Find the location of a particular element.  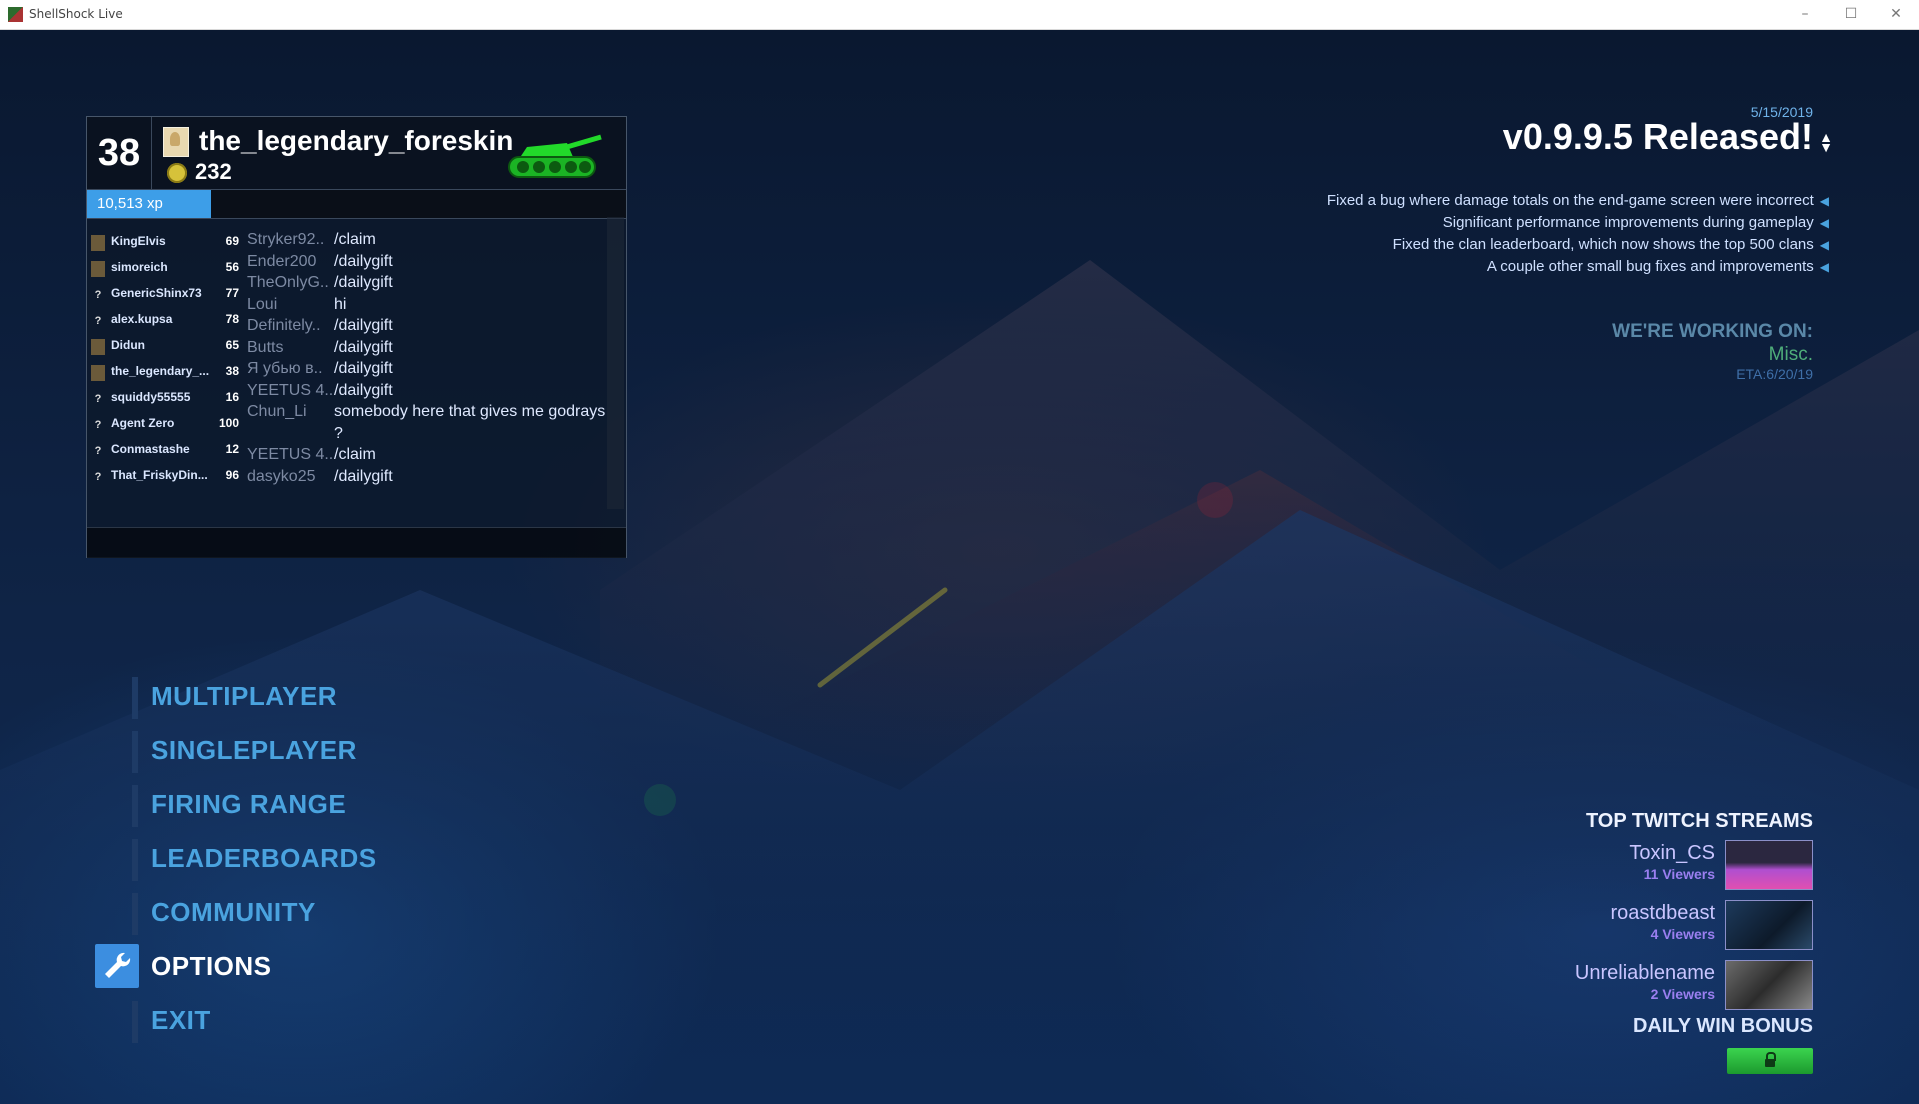

online-player-name: squiddy55555 is located at coordinates (151, 397).